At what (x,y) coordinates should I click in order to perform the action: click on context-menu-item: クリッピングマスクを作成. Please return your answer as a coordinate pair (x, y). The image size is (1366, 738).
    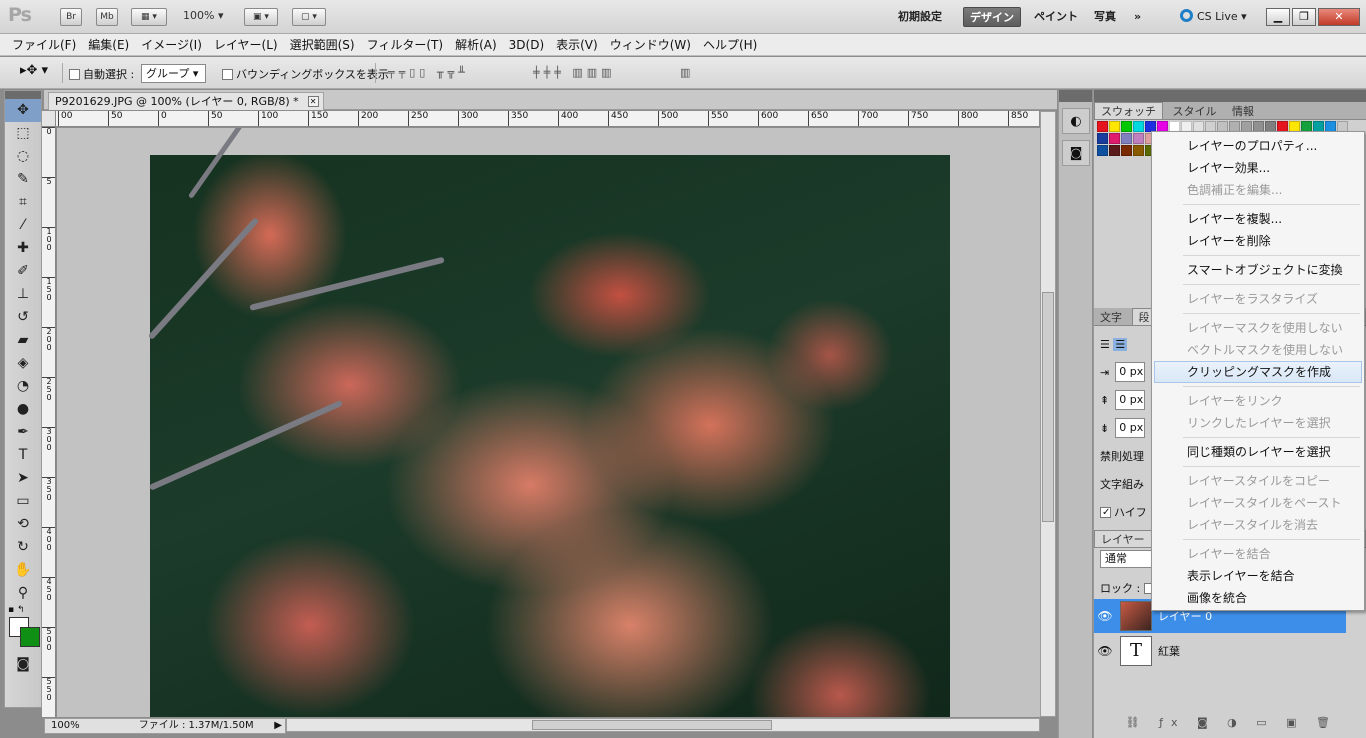
    Looking at the image, I should click on (1258, 372).